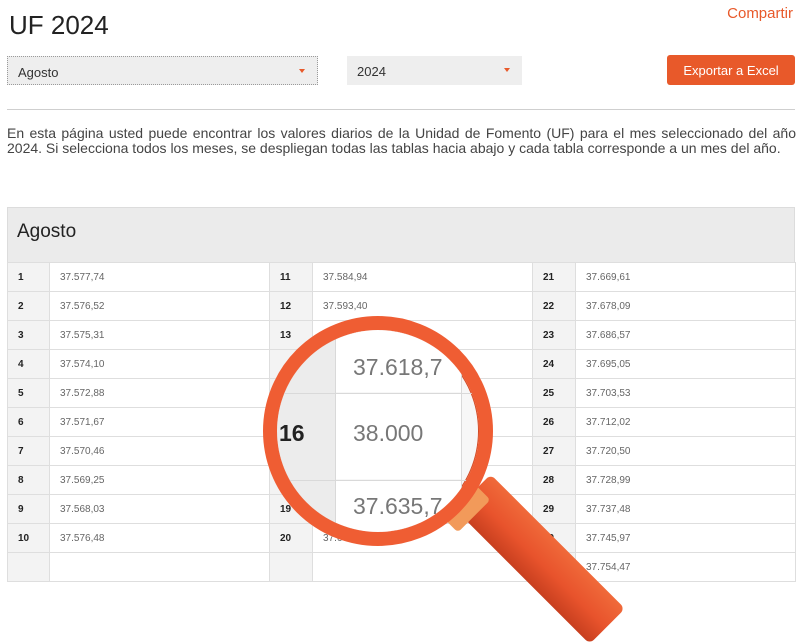  I want to click on table-row: 5 37.572,88 25 37.703,53, so click(401, 393).